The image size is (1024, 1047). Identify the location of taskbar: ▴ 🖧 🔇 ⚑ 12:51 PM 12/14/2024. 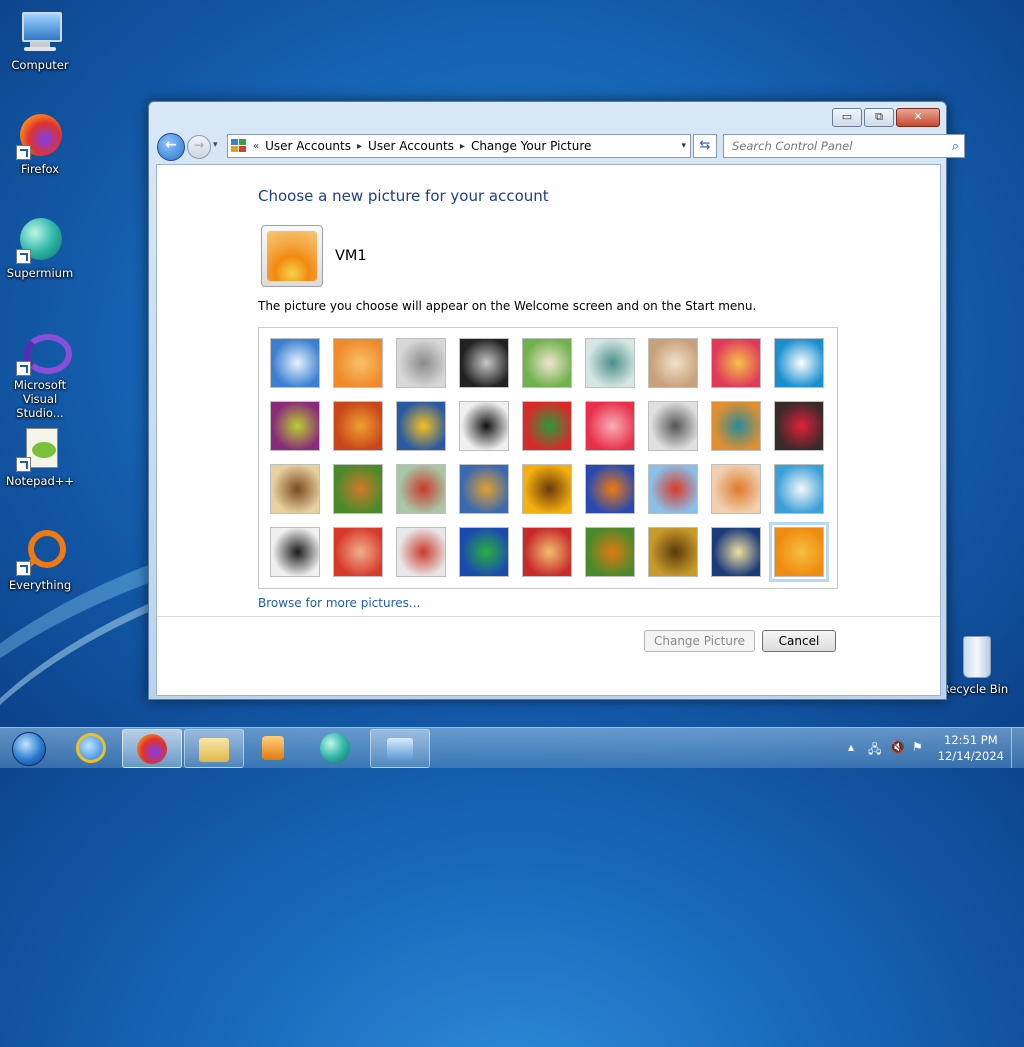
(512, 747).